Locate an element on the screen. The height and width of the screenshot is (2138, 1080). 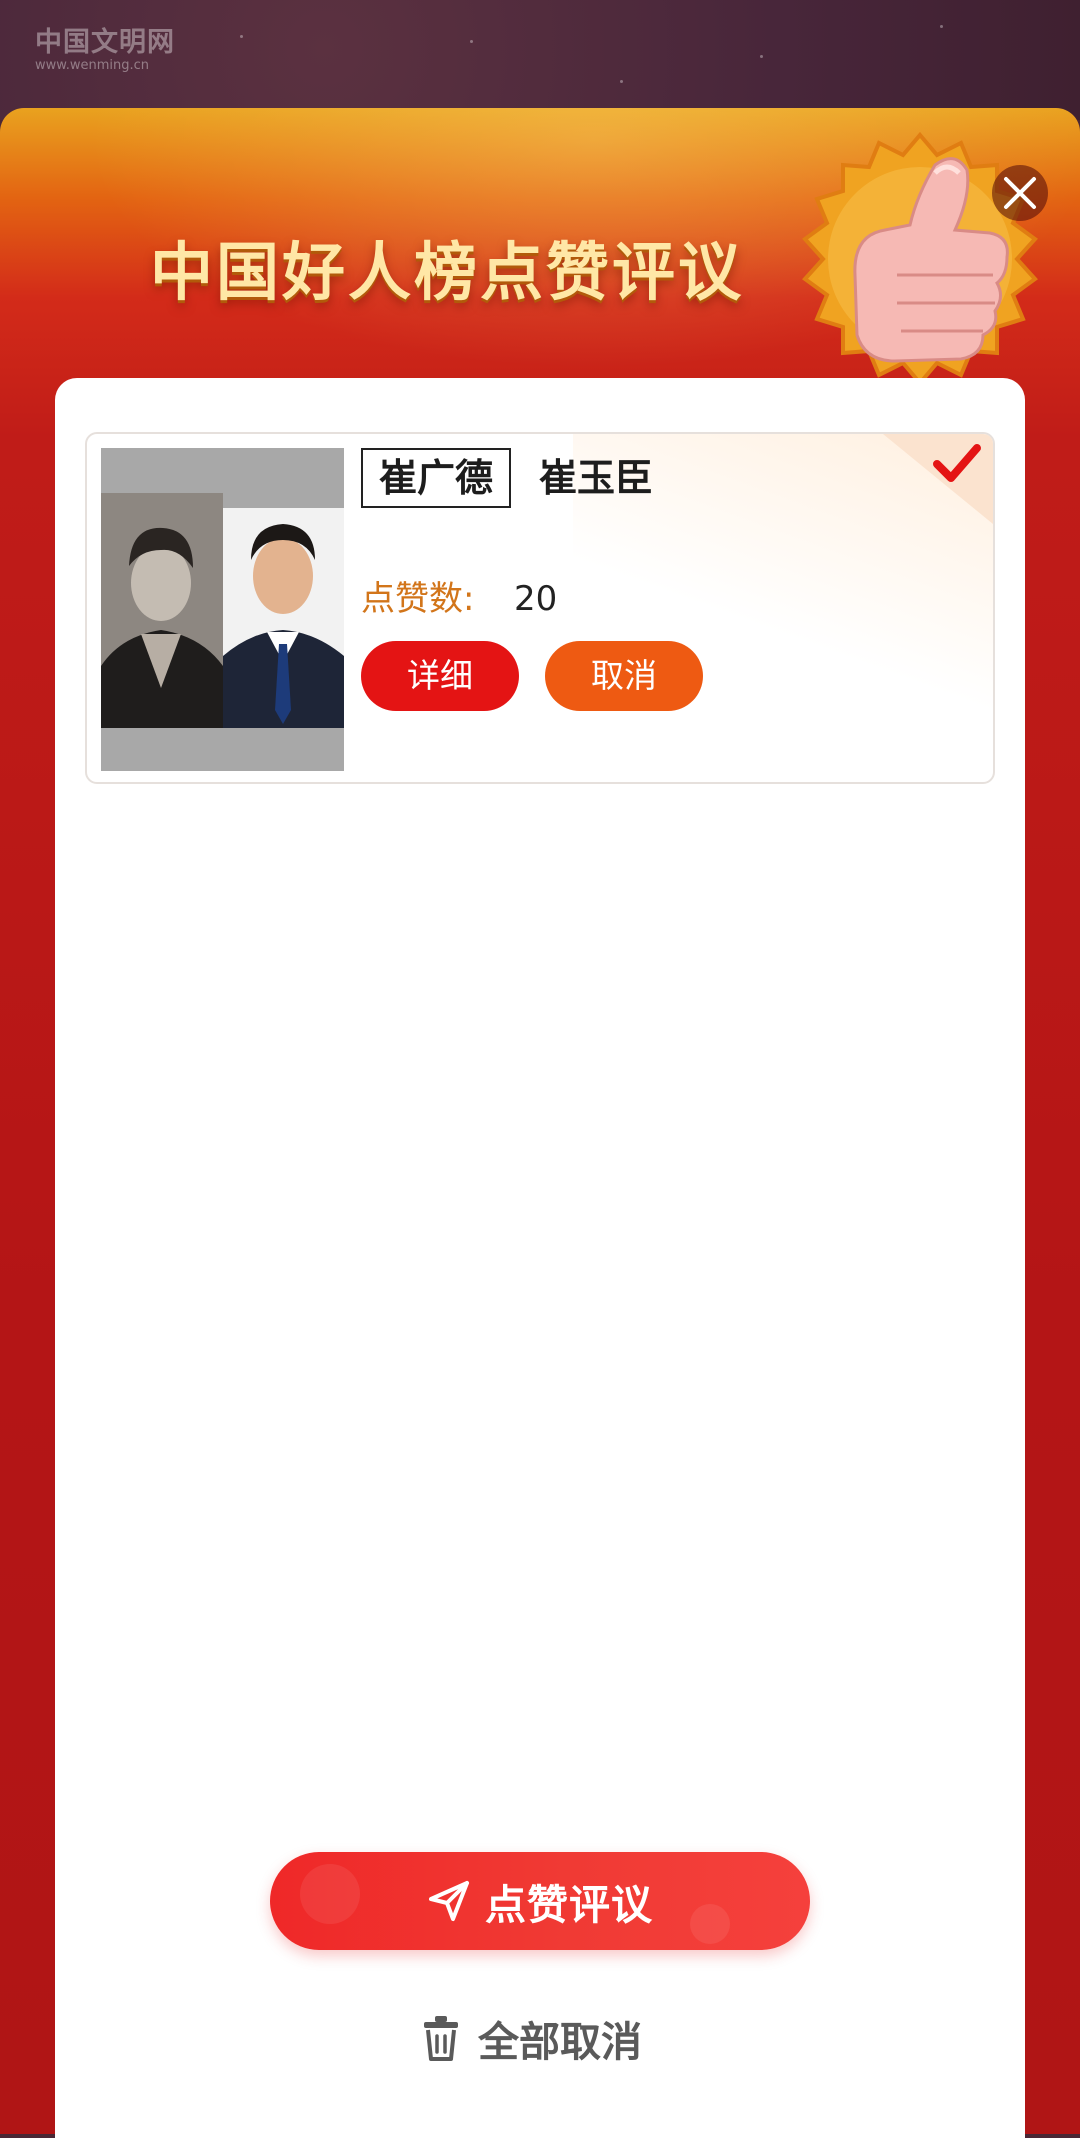
modal-title: 中国好人榜点赞评议 is located at coordinates (447, 272).